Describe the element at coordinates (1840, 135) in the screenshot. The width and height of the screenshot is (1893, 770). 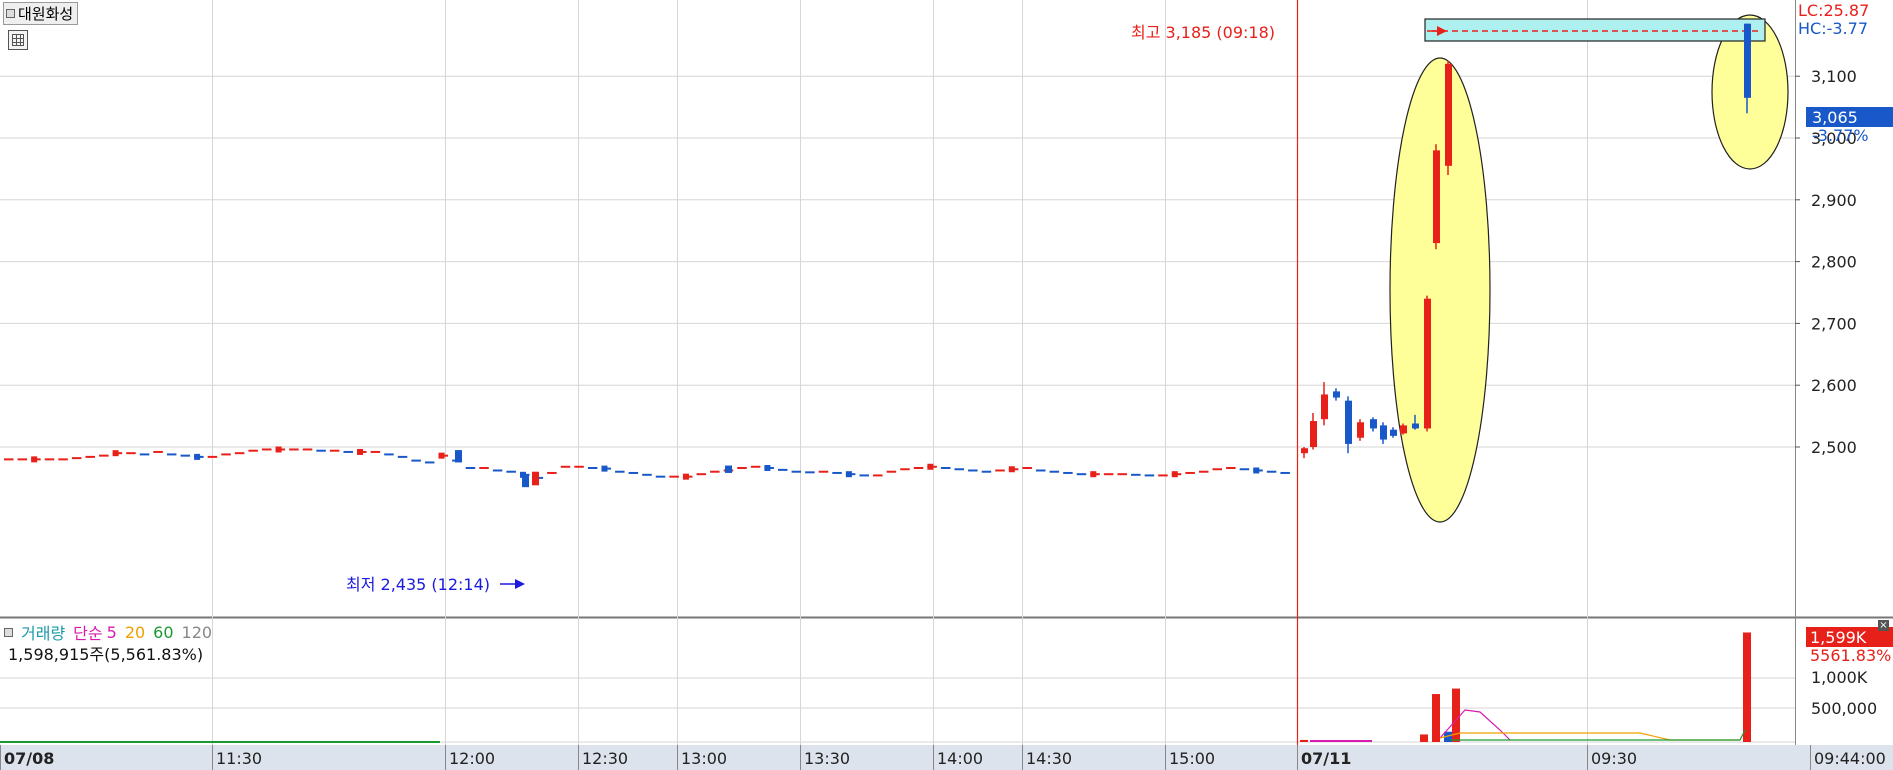
I see `current-change: -3.77%` at that location.